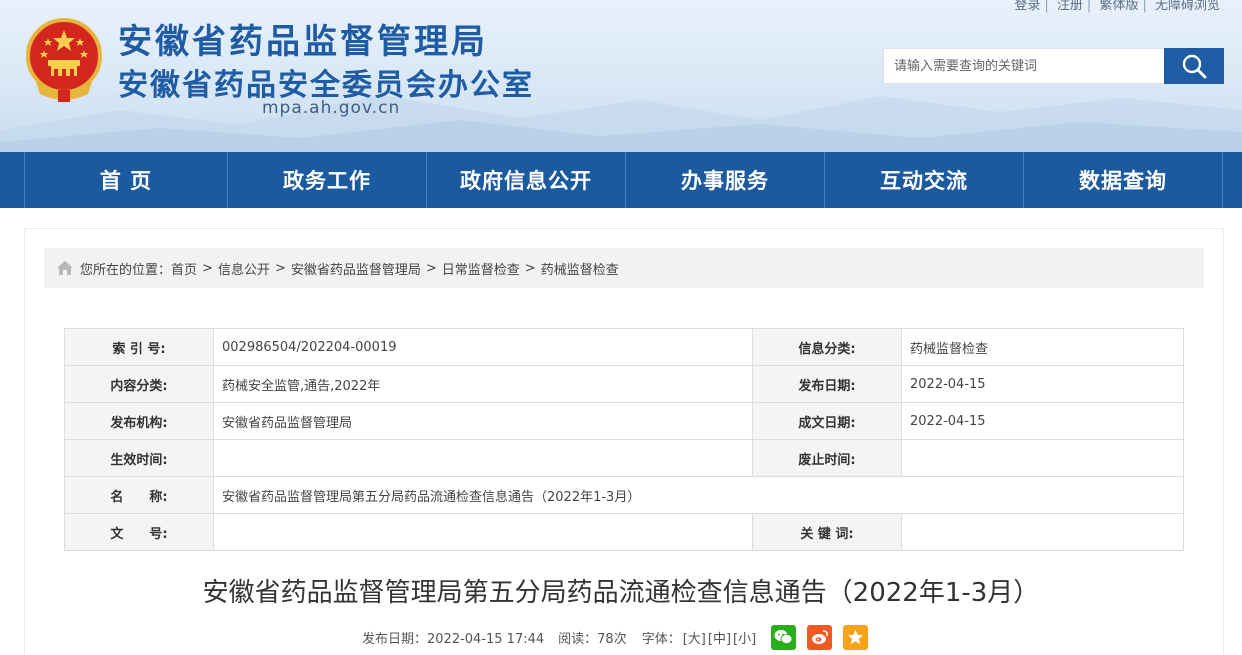 This screenshot has height=655, width=1242. I want to click on document-number-label: 文 号:, so click(139, 532).